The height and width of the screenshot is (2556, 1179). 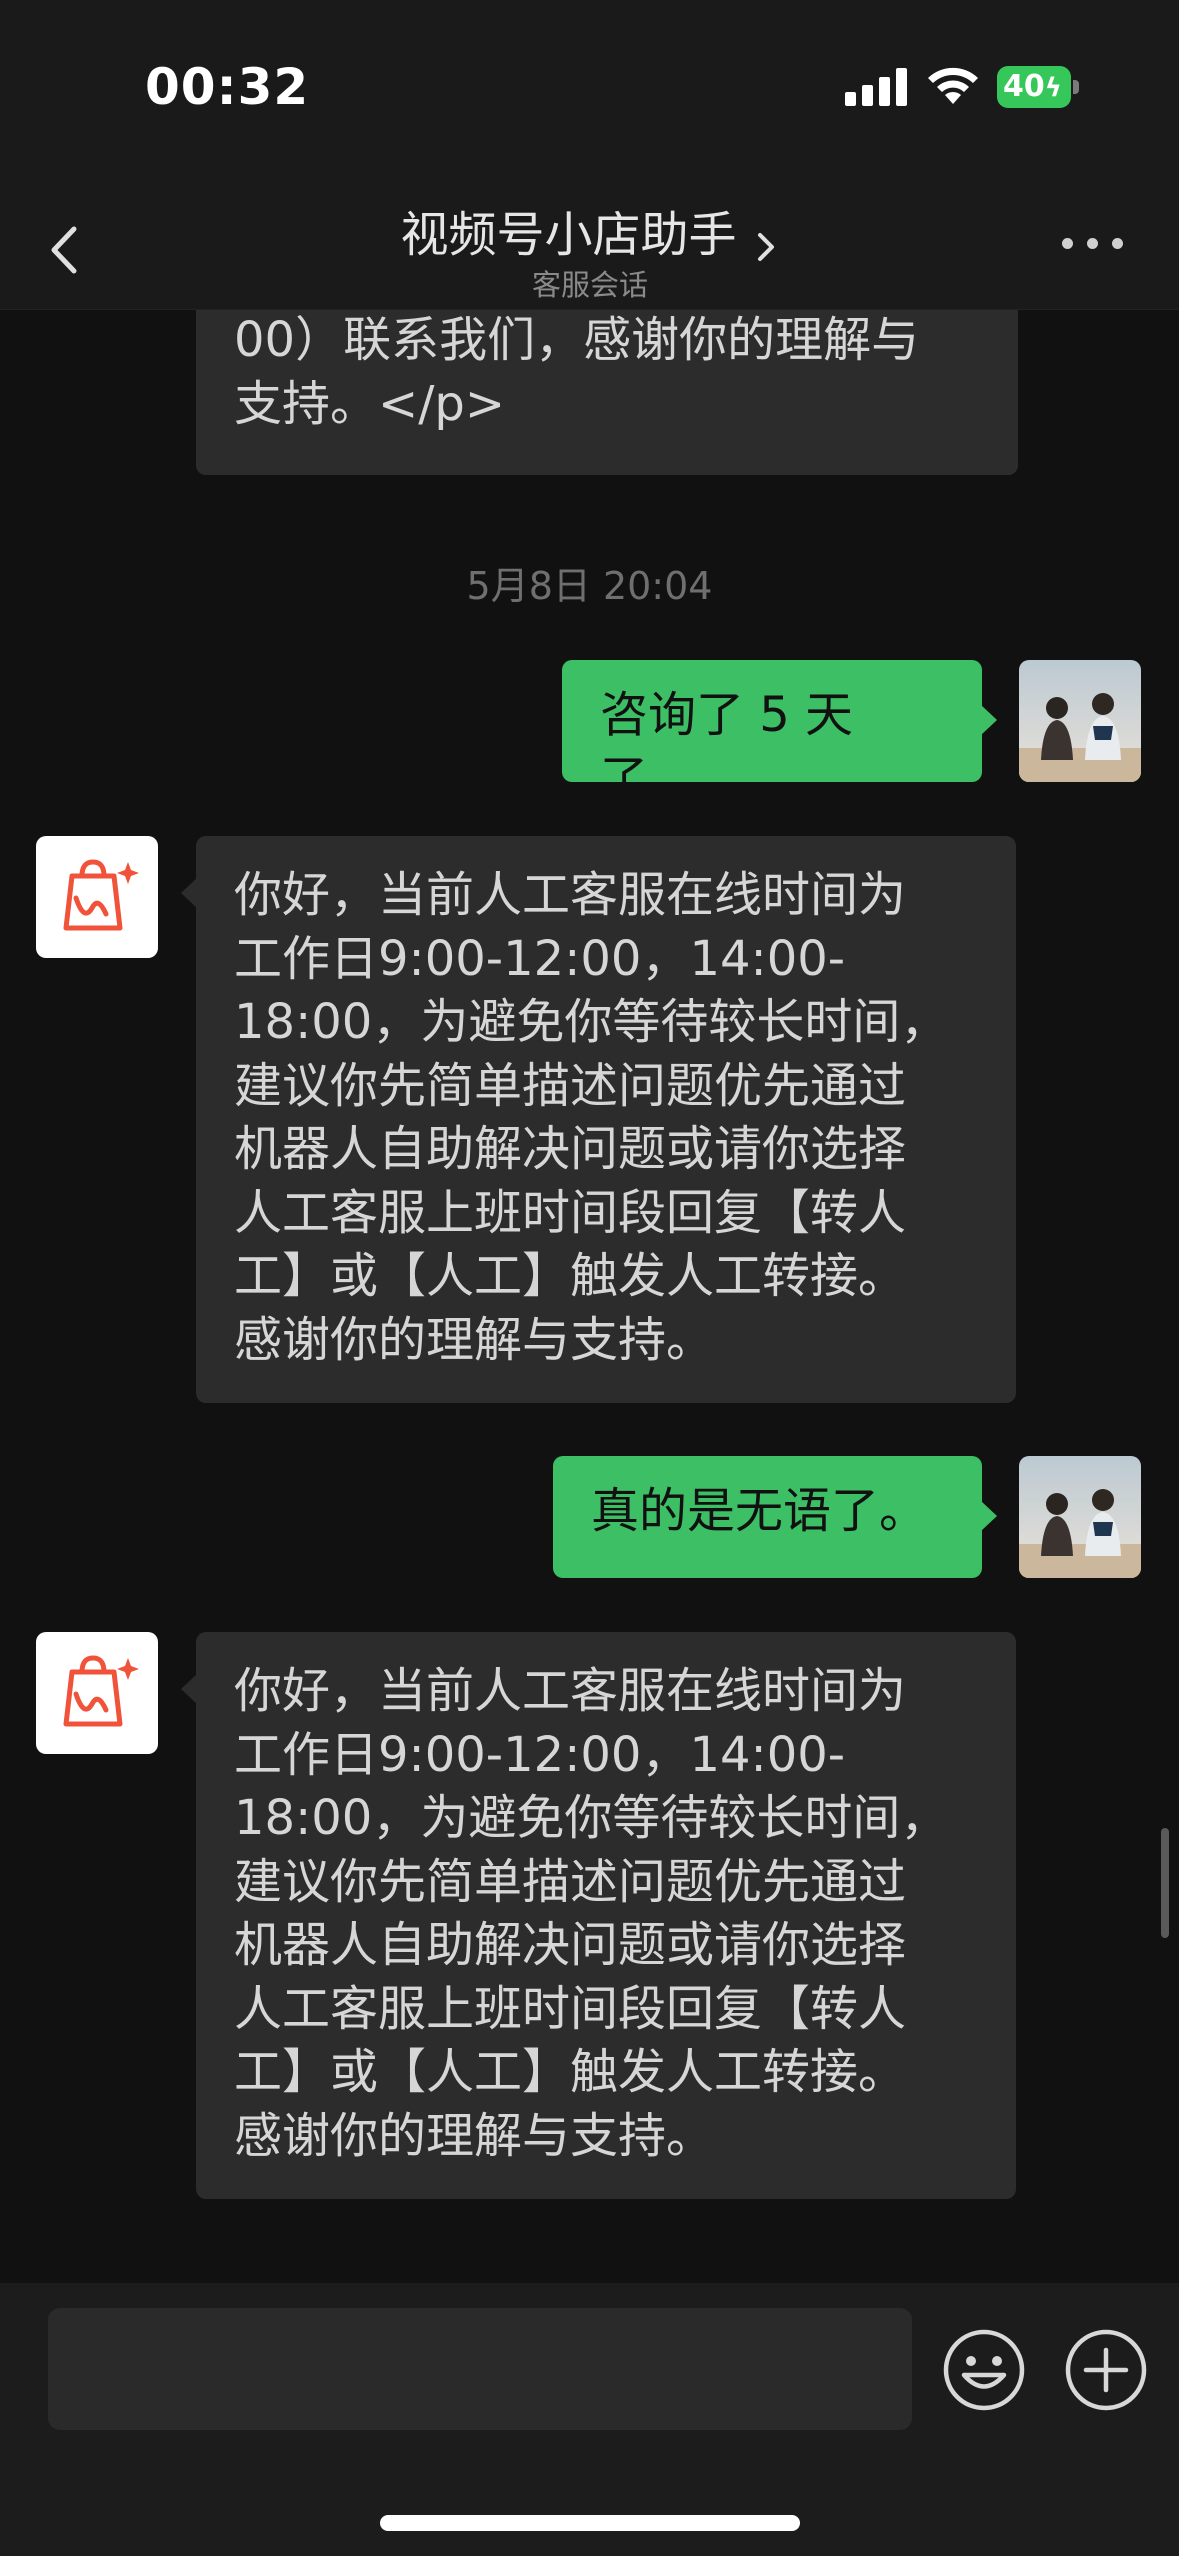 What do you see at coordinates (65, 250) in the screenshot?
I see `back-button` at bounding box center [65, 250].